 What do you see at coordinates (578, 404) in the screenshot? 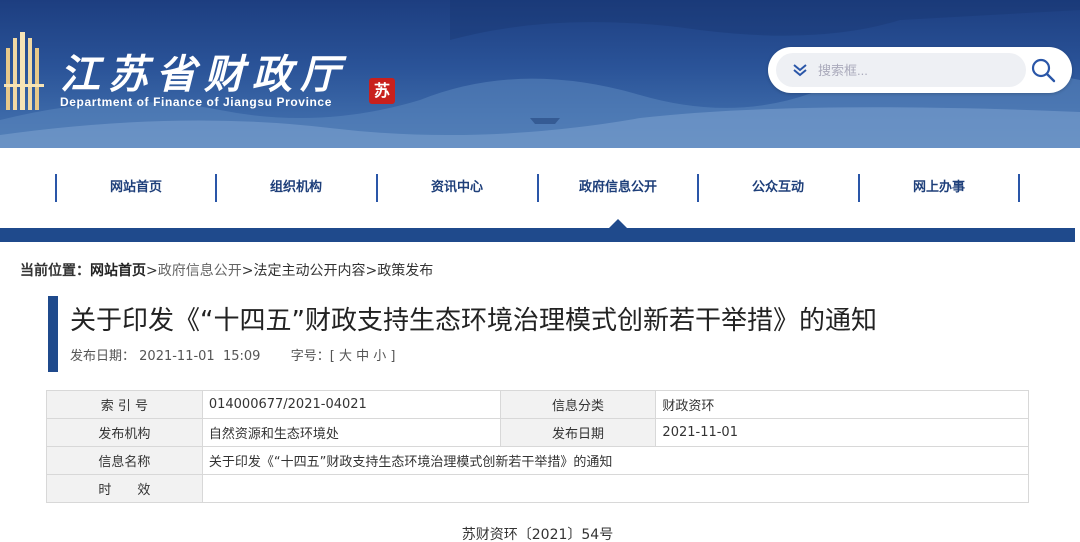
I see `table-key: 信息分类` at bounding box center [578, 404].